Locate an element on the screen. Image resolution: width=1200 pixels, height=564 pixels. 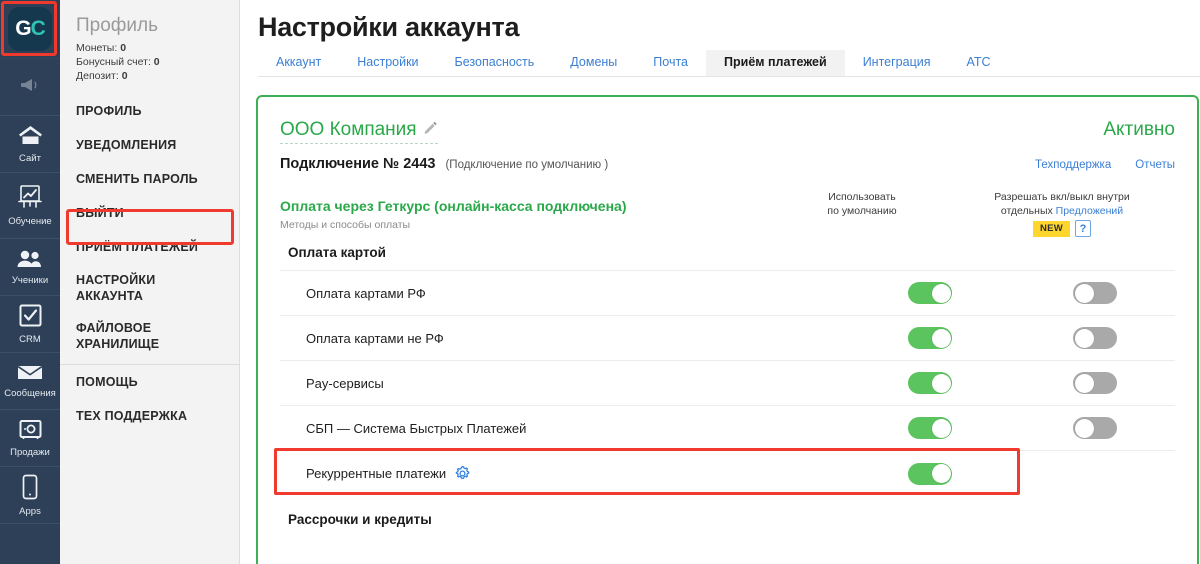
column-header-default: Использовать по умолчанию is located at coordinates (862, 213).